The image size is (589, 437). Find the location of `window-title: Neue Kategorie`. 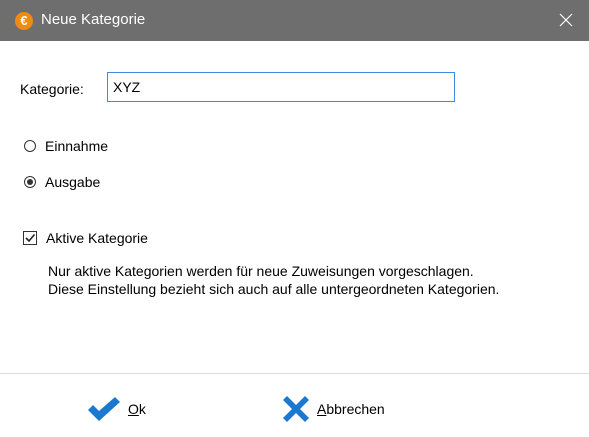

window-title: Neue Kategorie is located at coordinates (93, 19).